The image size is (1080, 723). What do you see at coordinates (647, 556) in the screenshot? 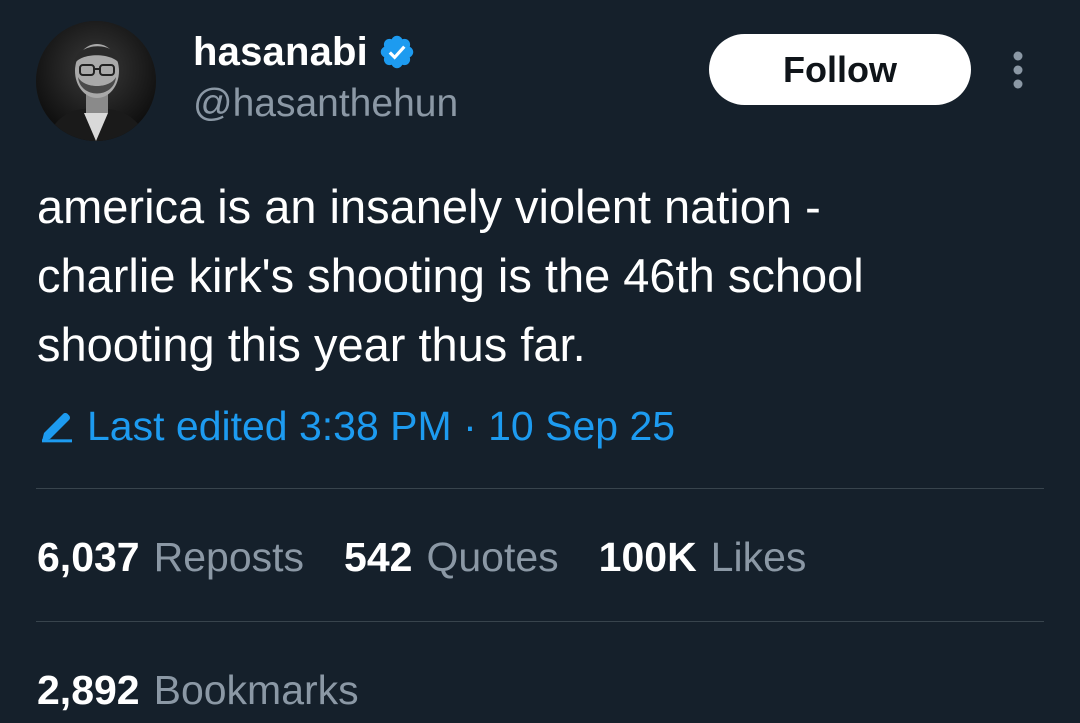
I see `likes-count: 100K` at bounding box center [647, 556].